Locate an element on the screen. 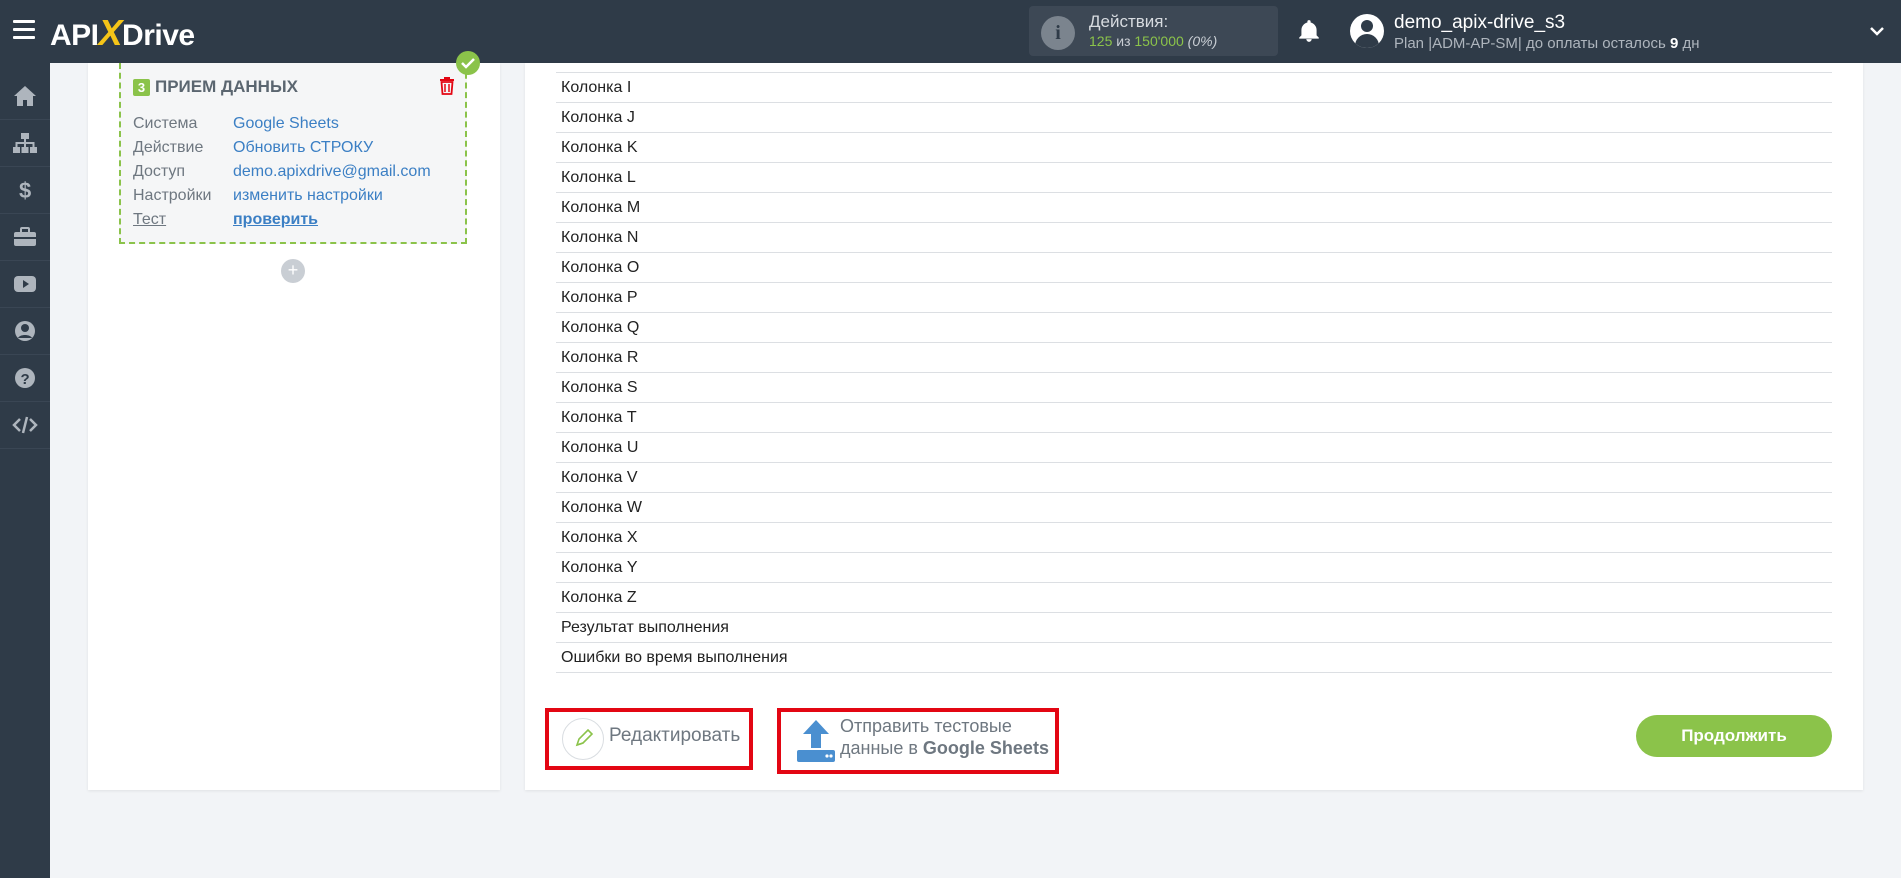 The width and height of the screenshot is (1901, 878). info-icon: i is located at coordinates (1058, 33).